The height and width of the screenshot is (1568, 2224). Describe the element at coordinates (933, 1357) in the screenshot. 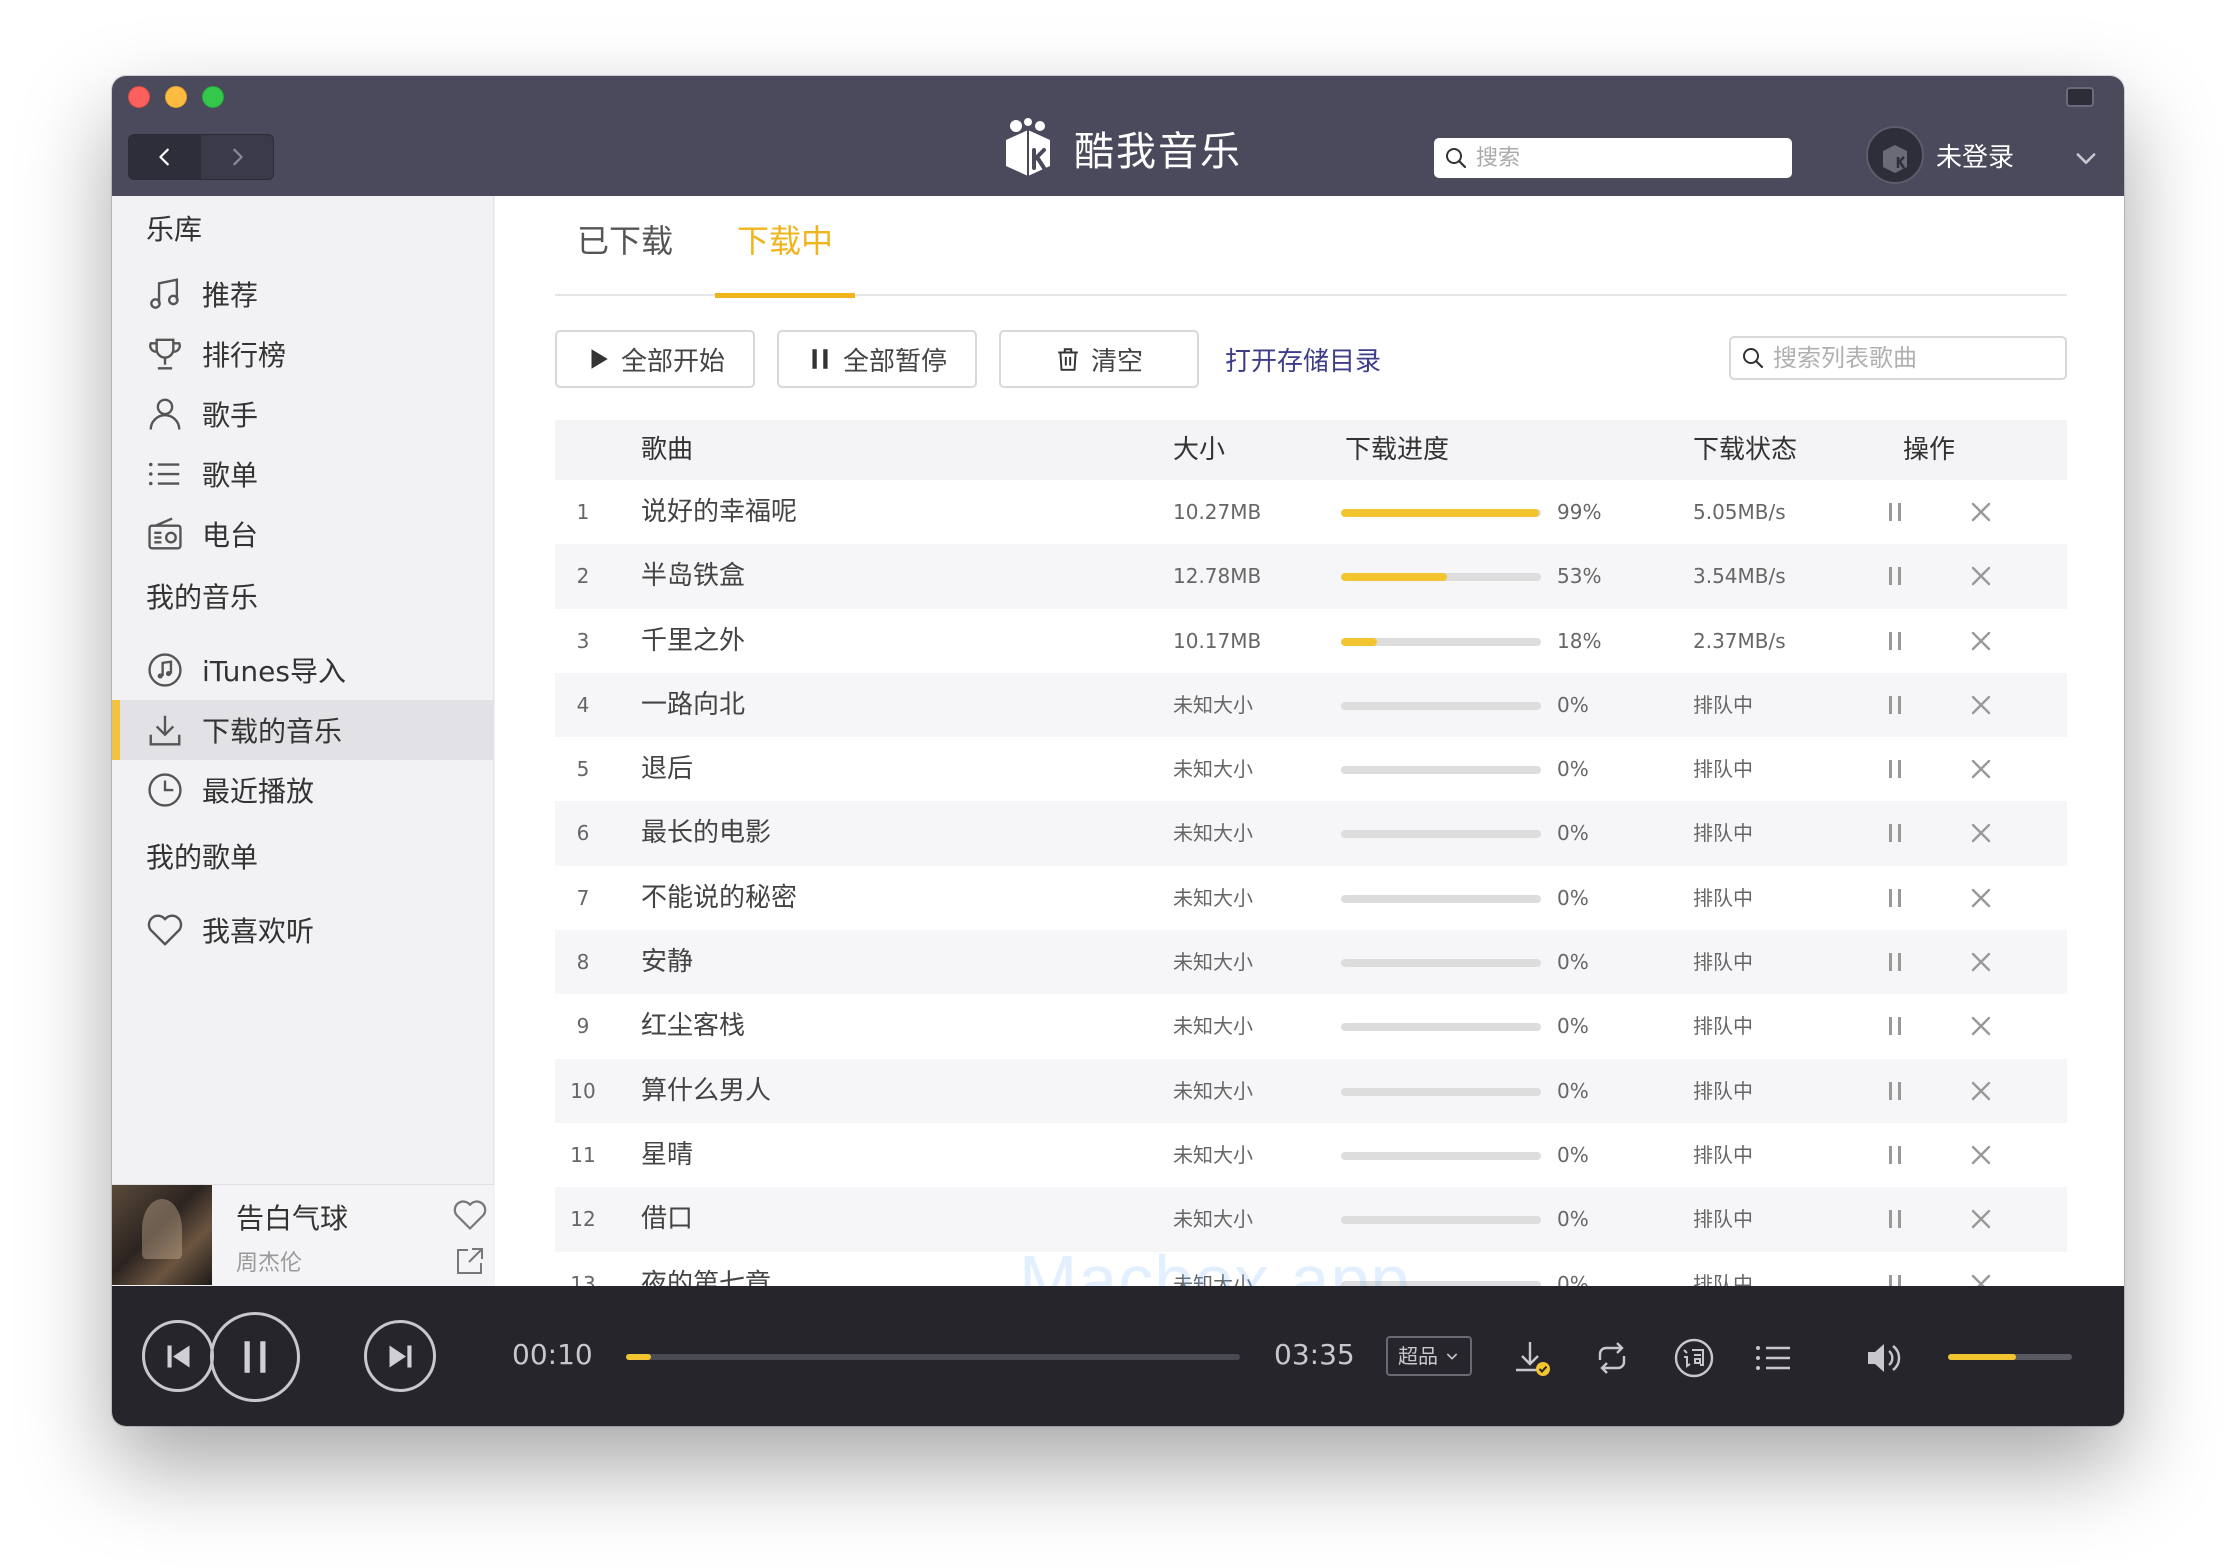

I see `playback-progress-bar` at that location.